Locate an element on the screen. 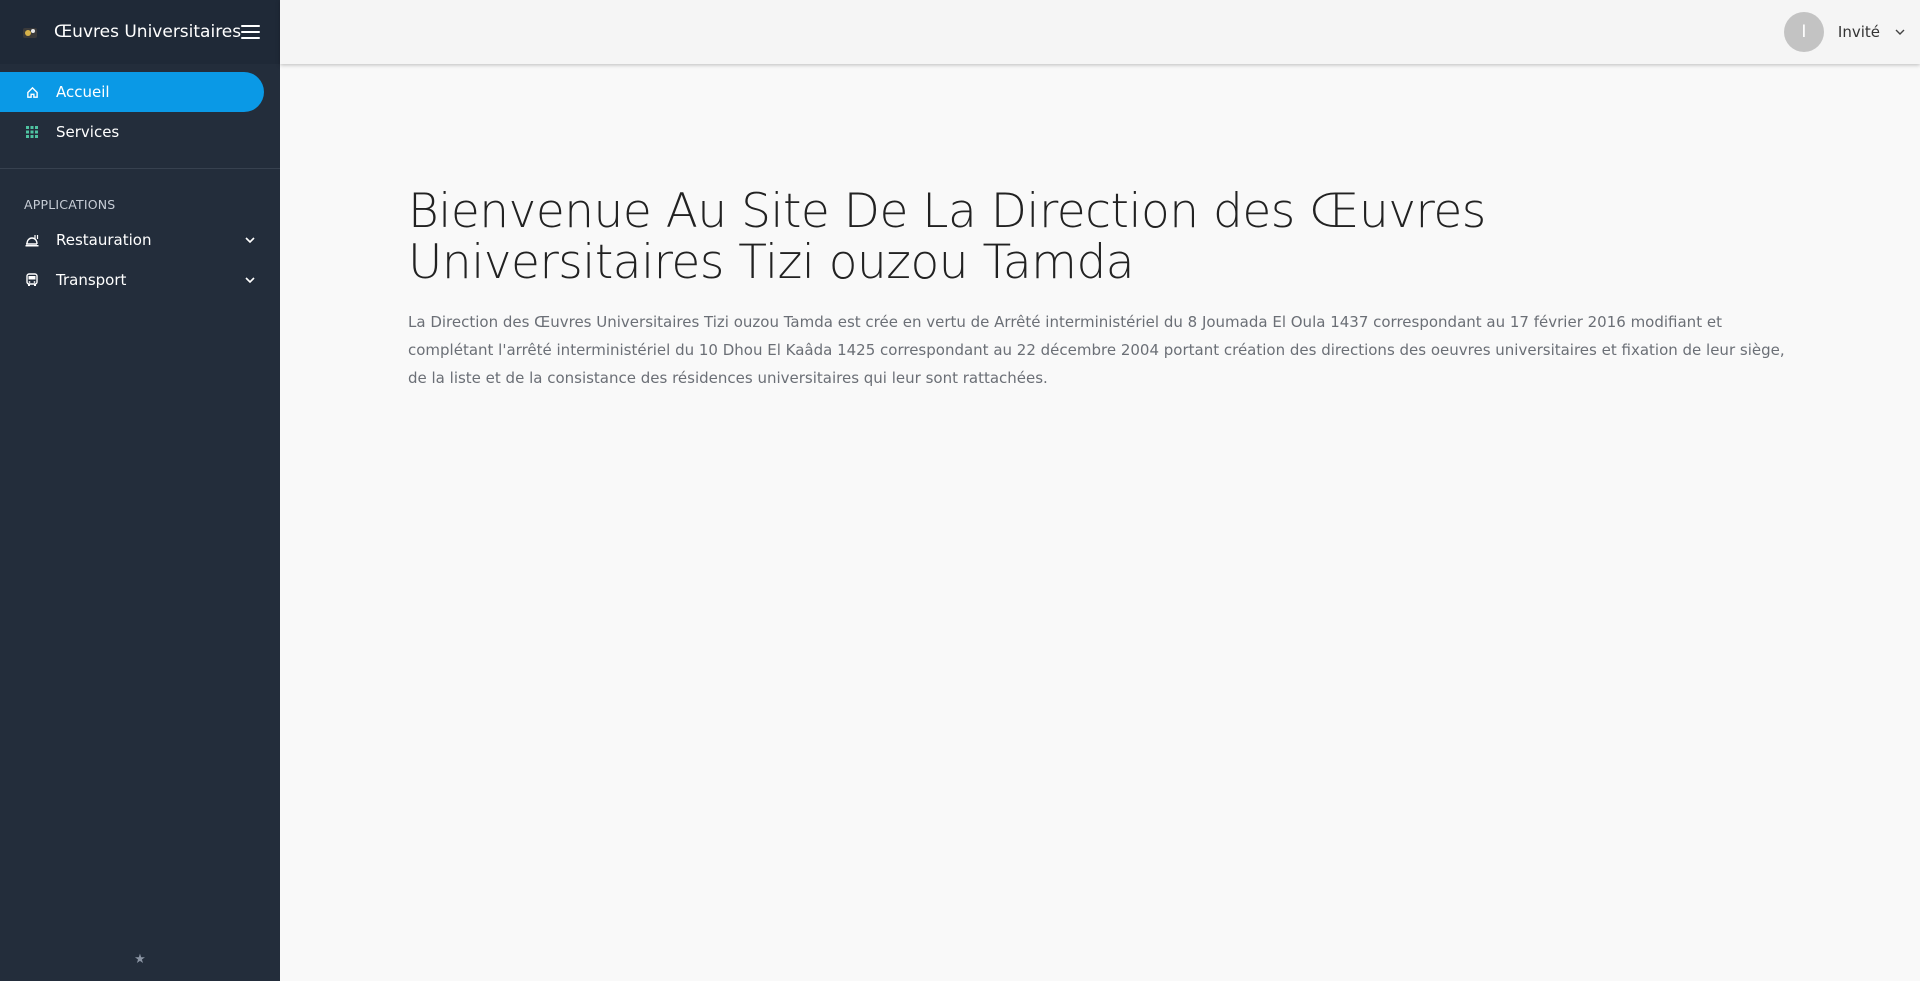 The width and height of the screenshot is (1920, 981). star-icon: ★ is located at coordinates (140, 959).